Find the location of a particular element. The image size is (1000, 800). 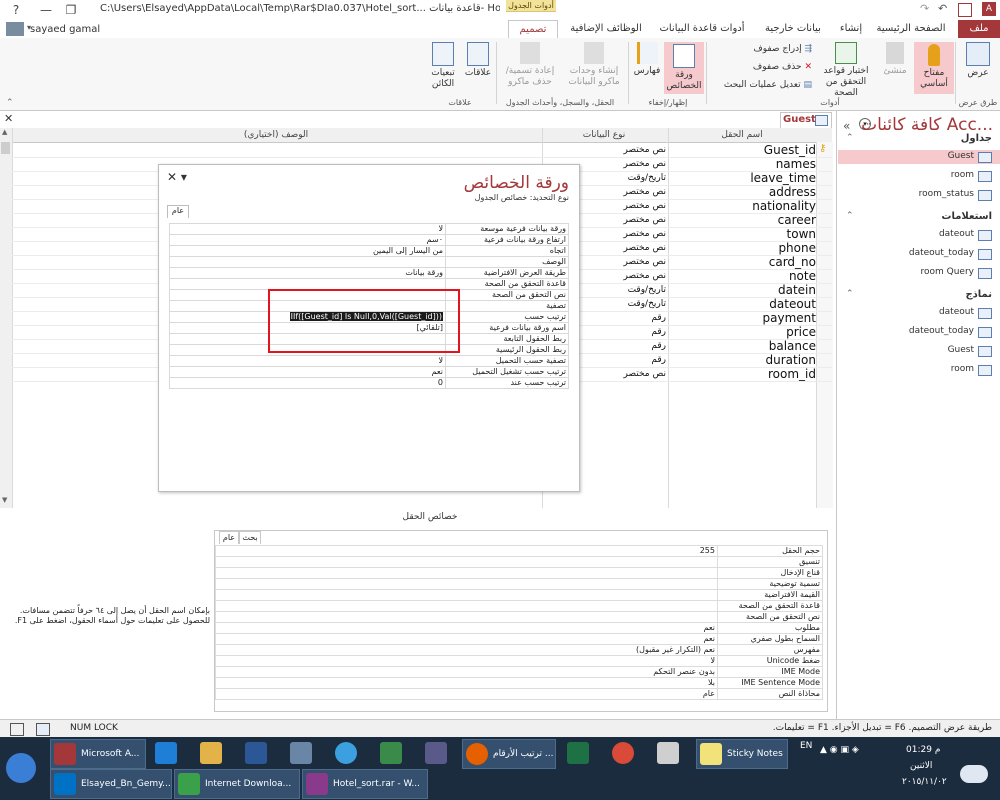

media-icon is located at coordinates (436, 753).